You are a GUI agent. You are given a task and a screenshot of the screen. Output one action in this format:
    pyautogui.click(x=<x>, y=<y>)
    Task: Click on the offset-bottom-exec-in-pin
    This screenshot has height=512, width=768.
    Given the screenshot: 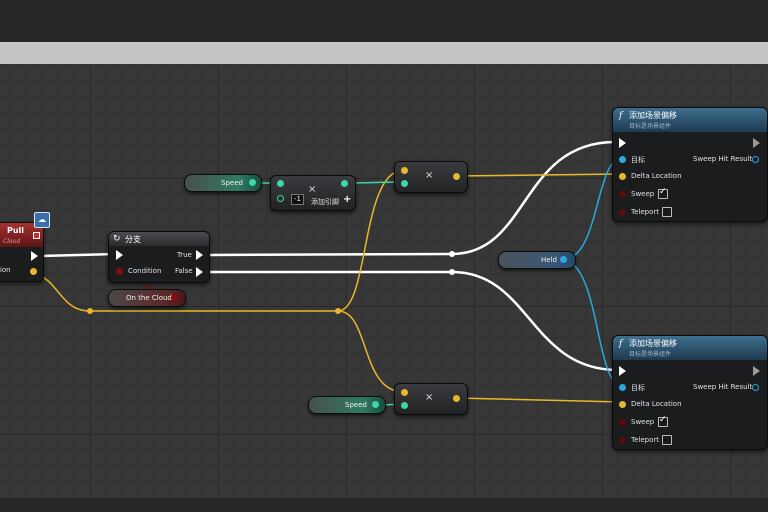 What is the action you would take?
    pyautogui.click(x=622, y=371)
    